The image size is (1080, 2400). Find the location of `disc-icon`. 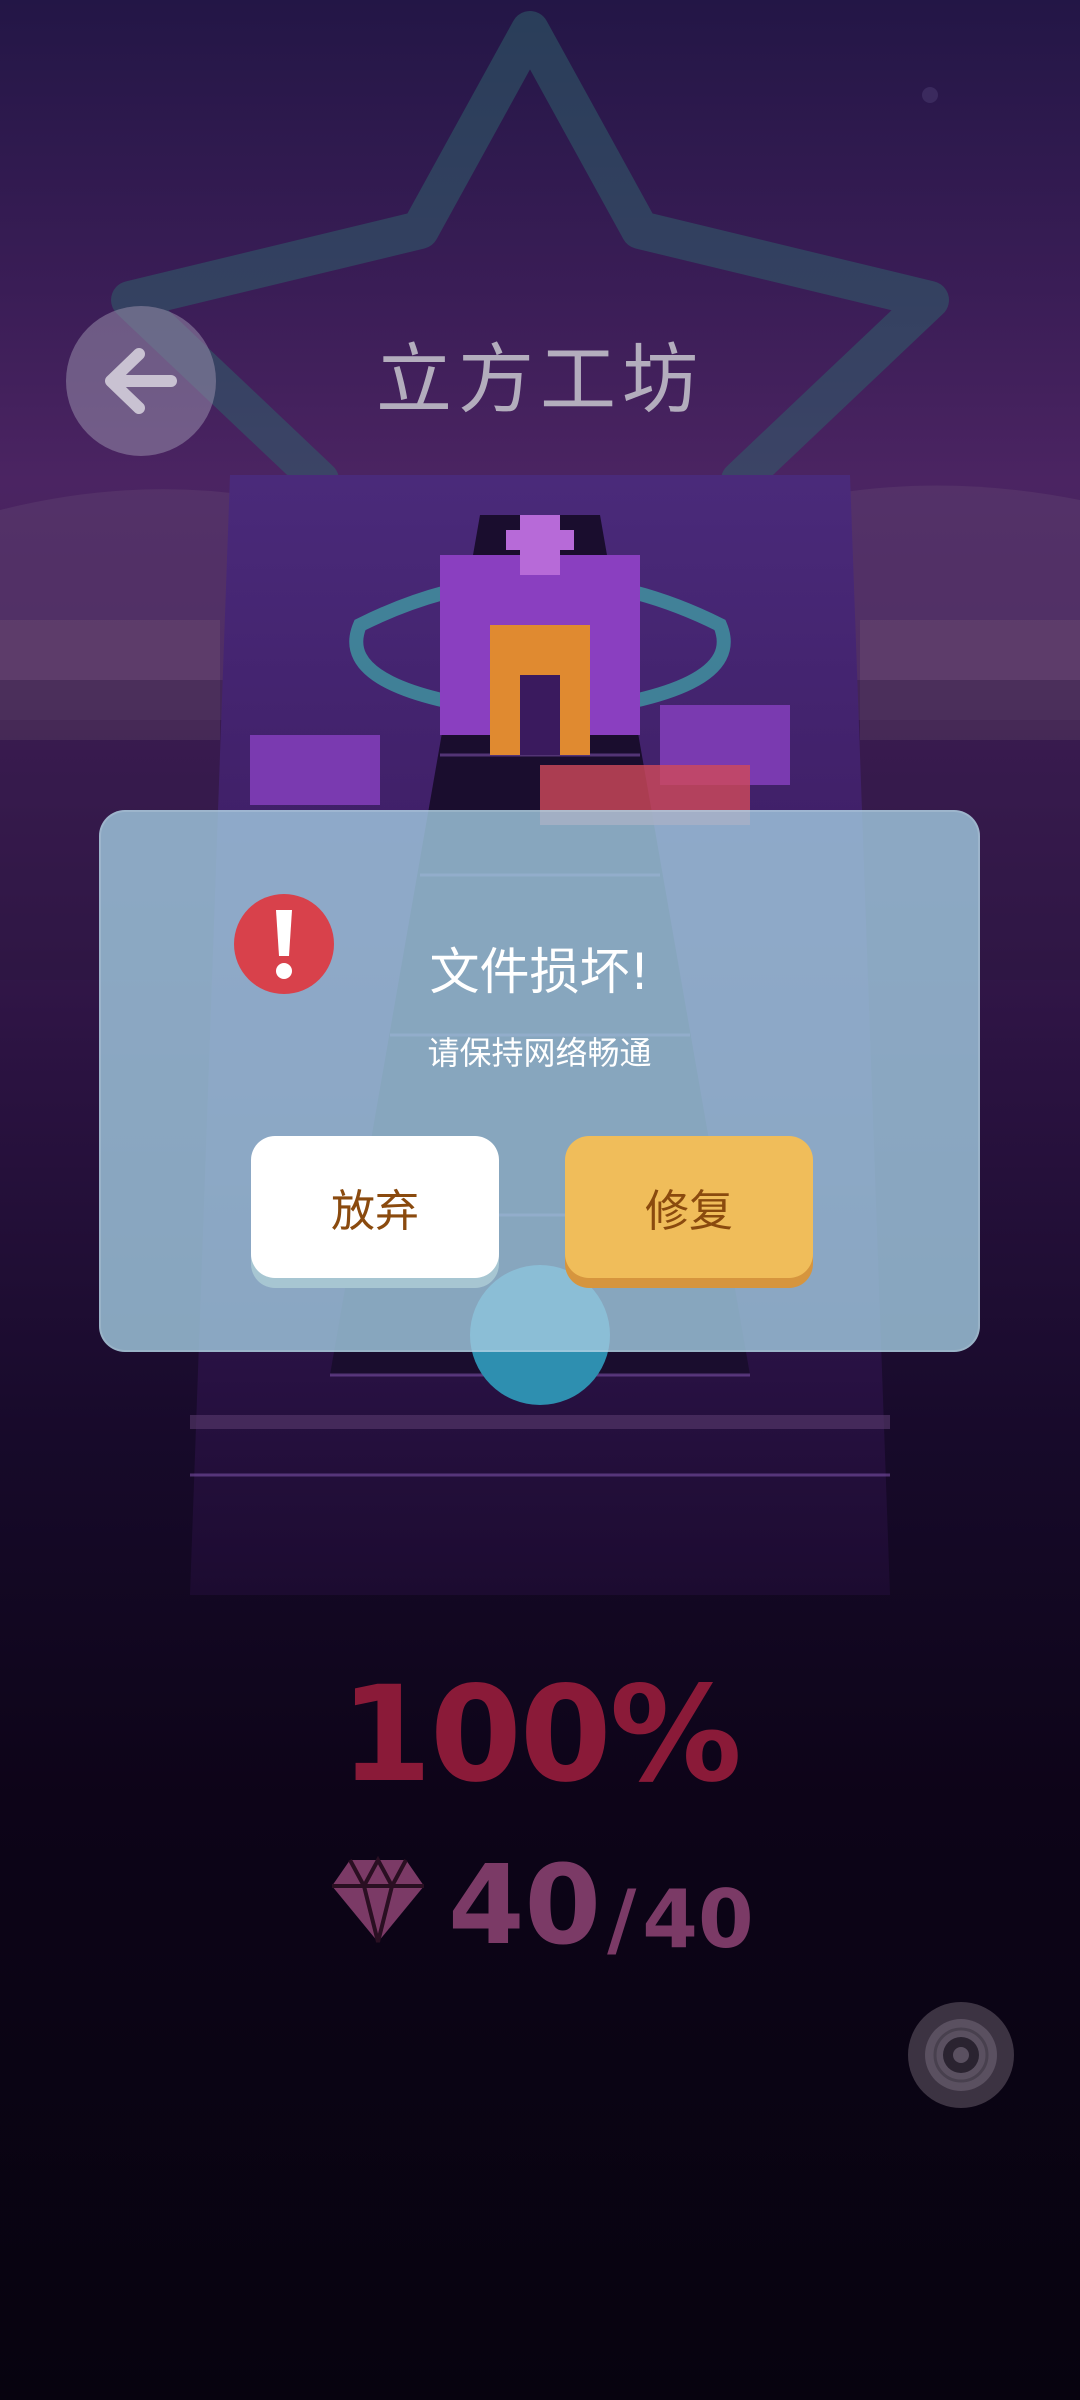

disc-icon is located at coordinates (961, 2055).